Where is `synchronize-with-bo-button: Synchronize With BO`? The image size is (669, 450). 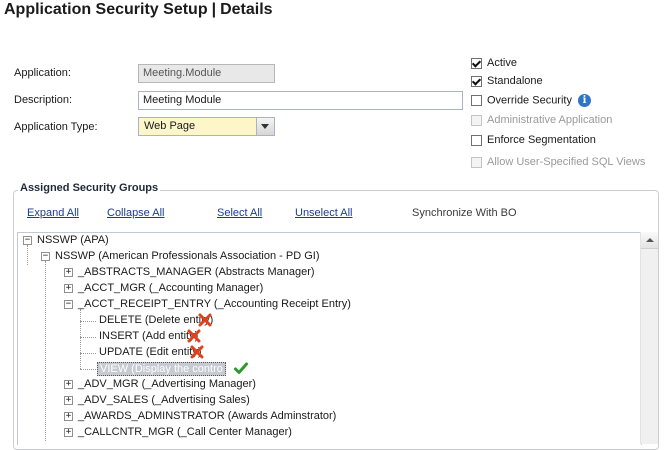
synchronize-with-bo-button: Synchronize With BO is located at coordinates (464, 213).